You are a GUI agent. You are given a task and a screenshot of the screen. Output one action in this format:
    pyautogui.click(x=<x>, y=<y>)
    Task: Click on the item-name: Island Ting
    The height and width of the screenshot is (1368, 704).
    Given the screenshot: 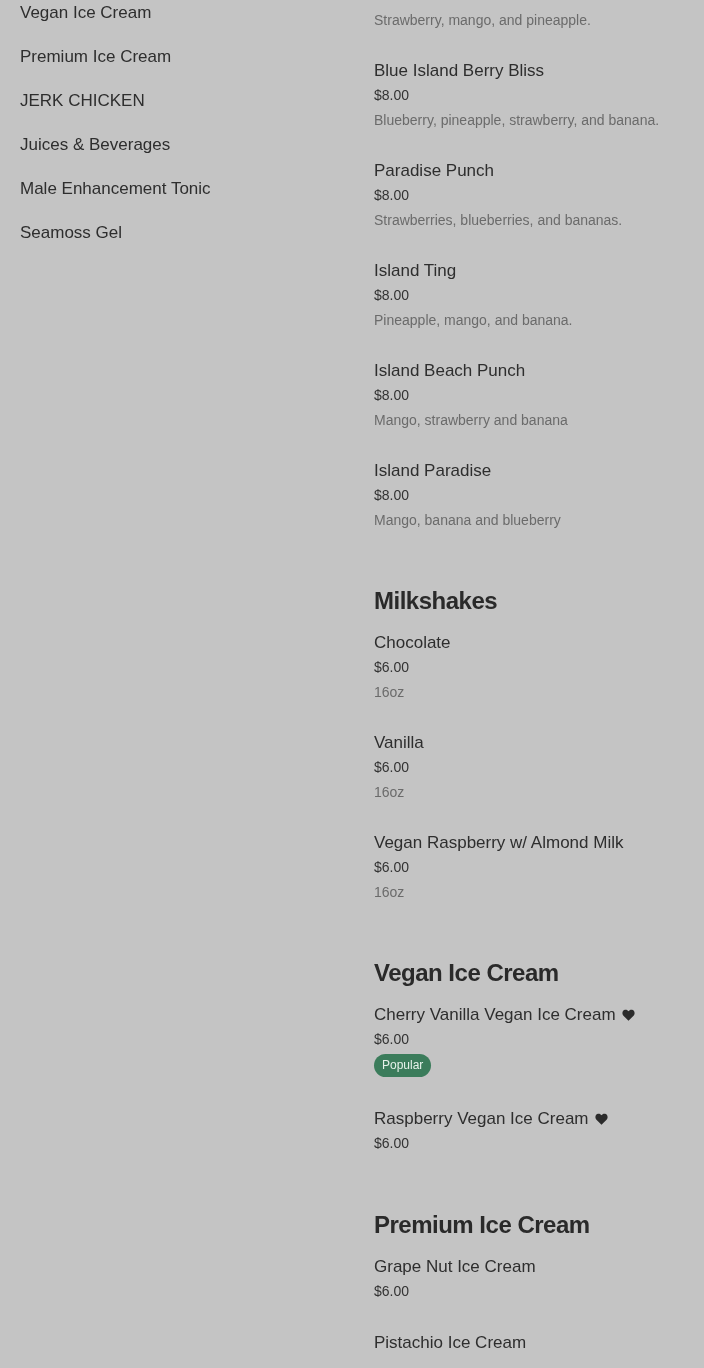 What is the action you would take?
    pyautogui.click(x=415, y=271)
    